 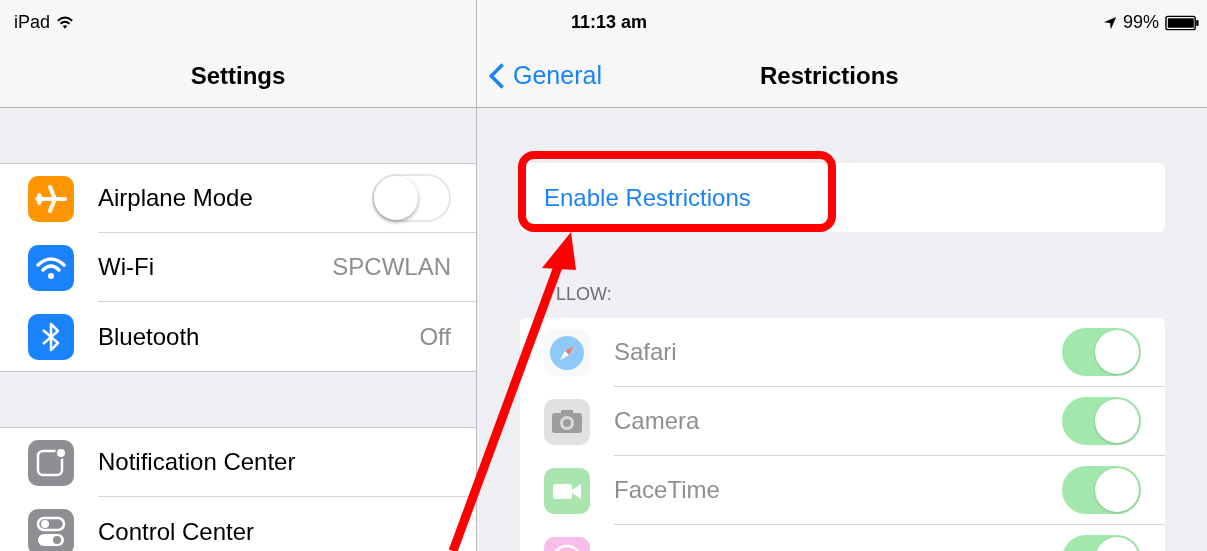 I want to click on video-camera-icon, so click(x=567, y=490).